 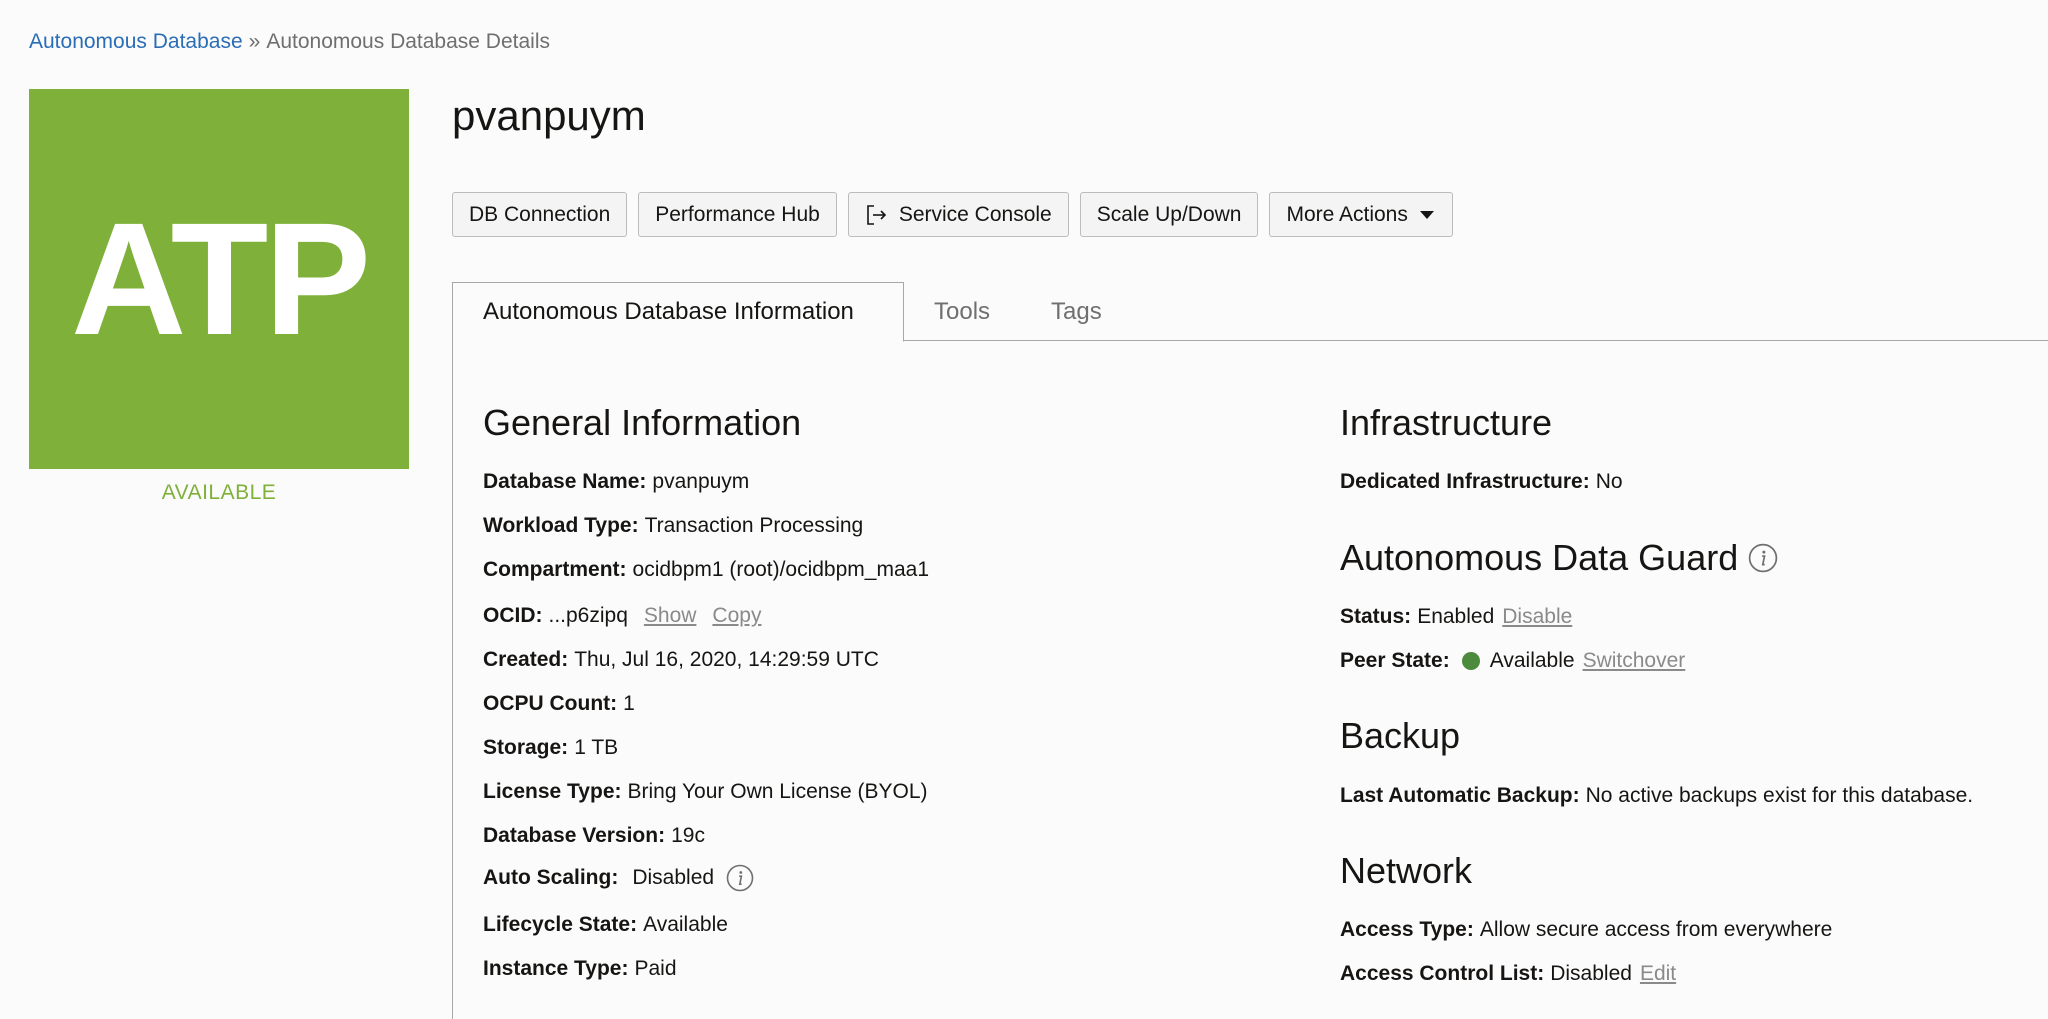 I want to click on db-connection-label: DB Connection, so click(x=540, y=214).